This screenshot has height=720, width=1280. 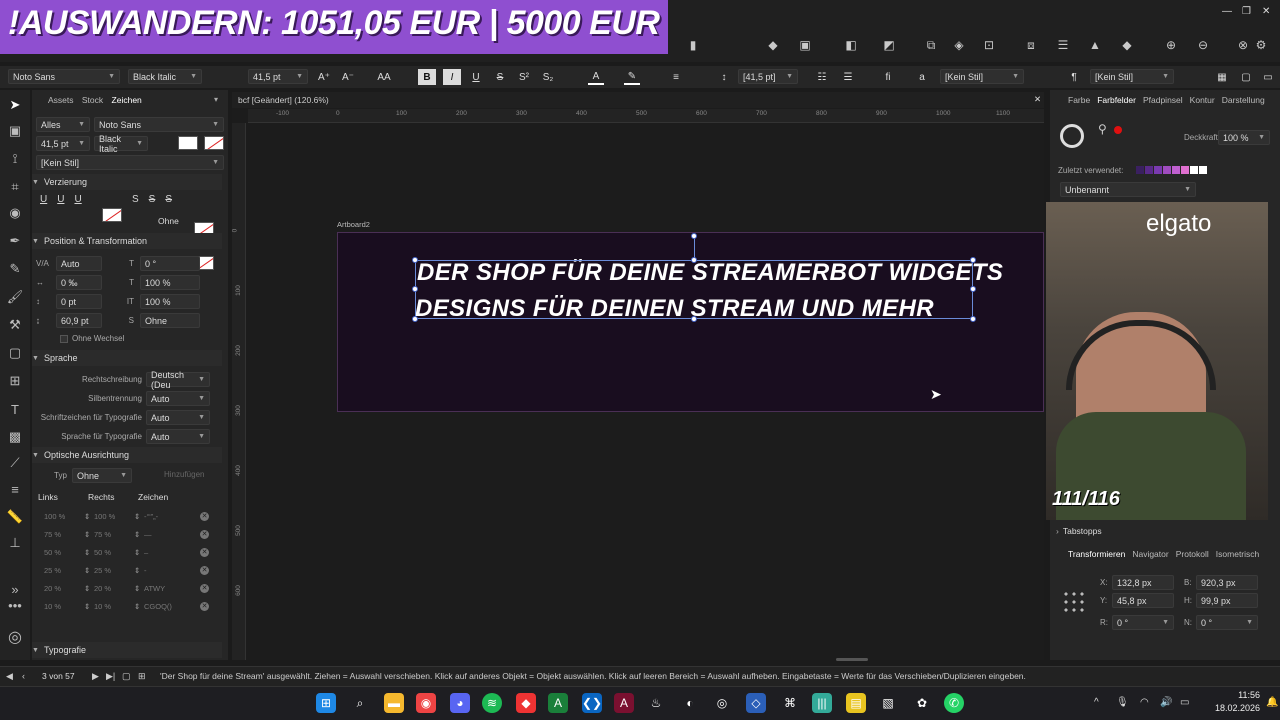 I want to click on tab-assets: Assets, so click(x=61, y=100).